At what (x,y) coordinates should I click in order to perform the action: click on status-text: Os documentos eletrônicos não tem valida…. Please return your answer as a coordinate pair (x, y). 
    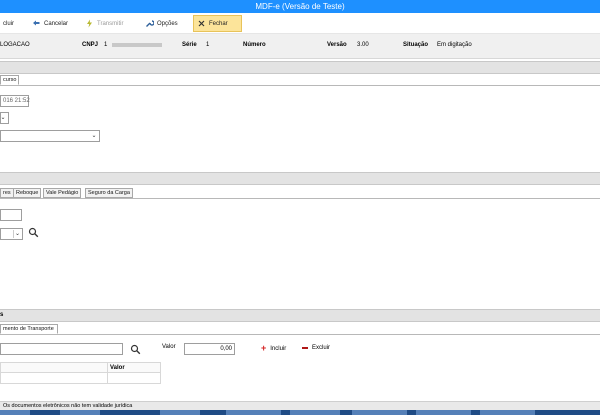
    Looking at the image, I should click on (68, 406).